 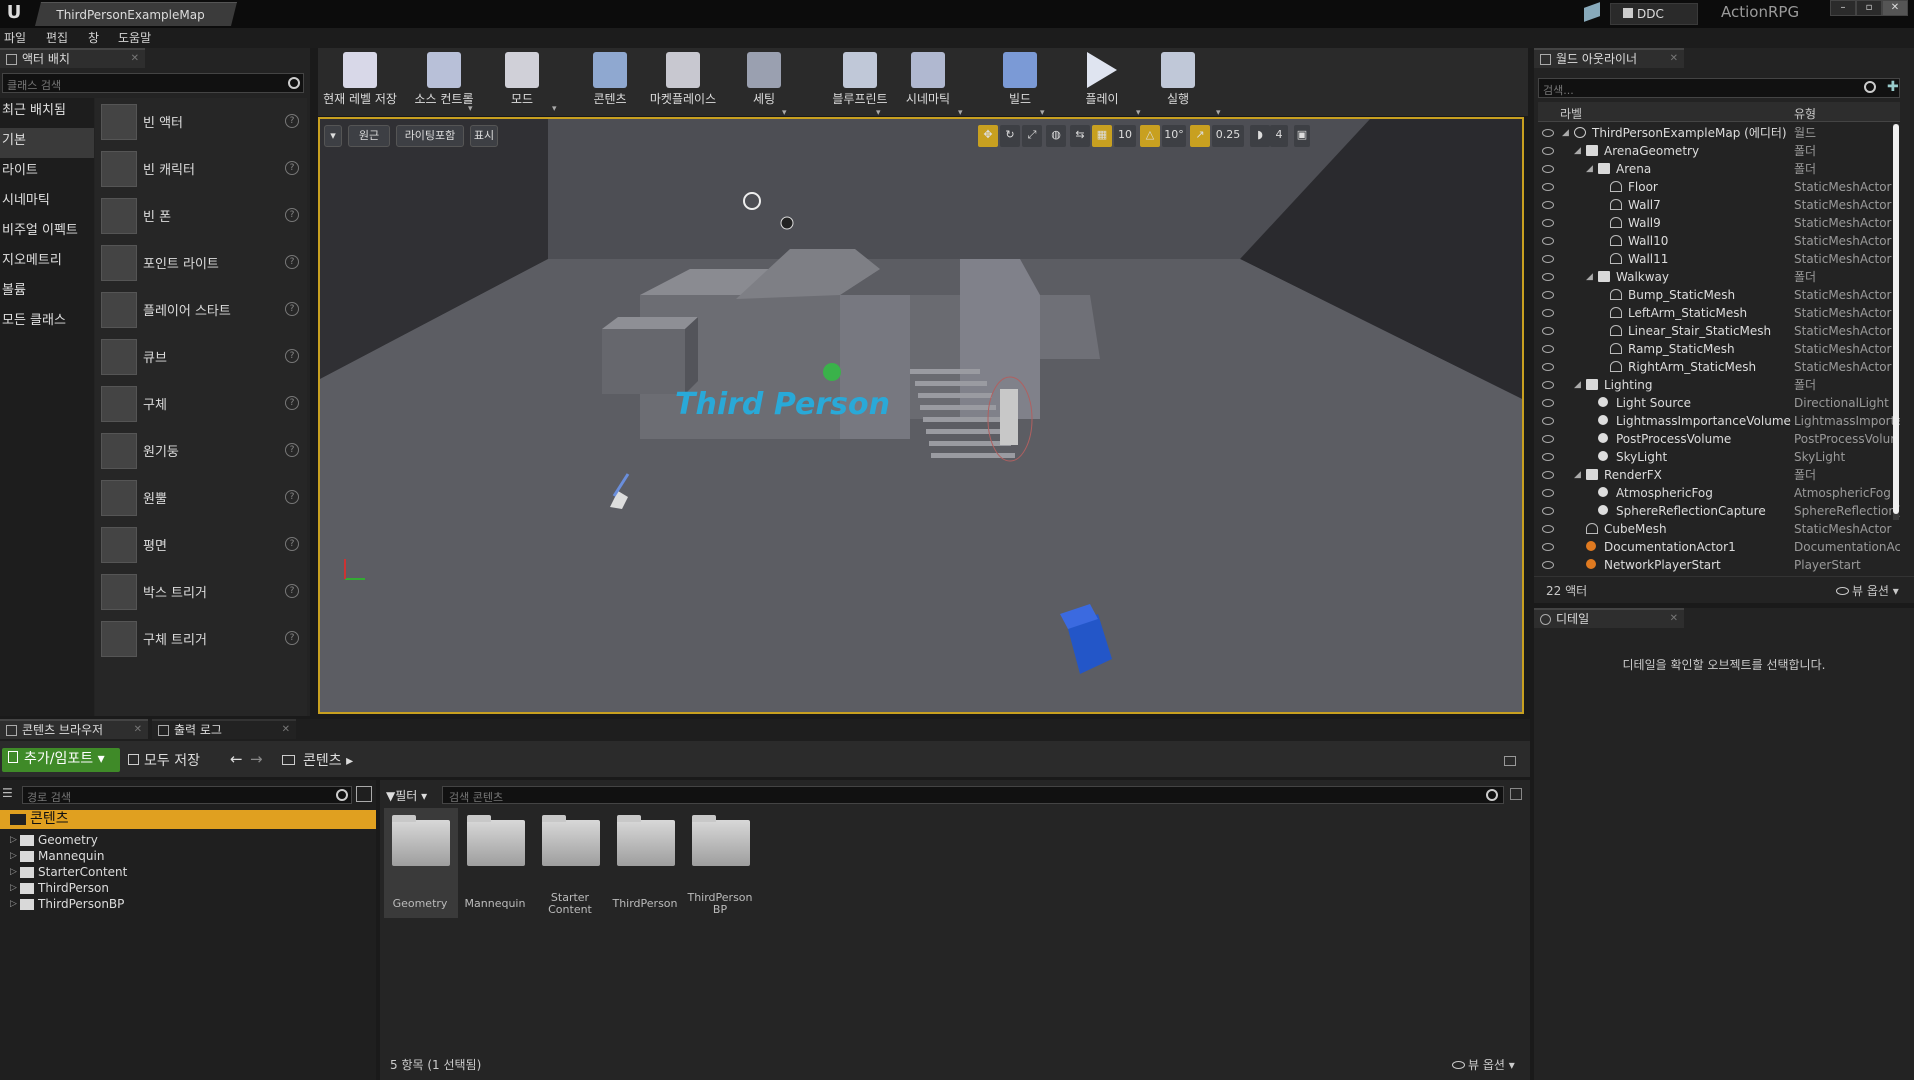 What do you see at coordinates (1719, 439) in the screenshot?
I see `outliner-row: PostProcessVolume PostProcessVolur` at bounding box center [1719, 439].